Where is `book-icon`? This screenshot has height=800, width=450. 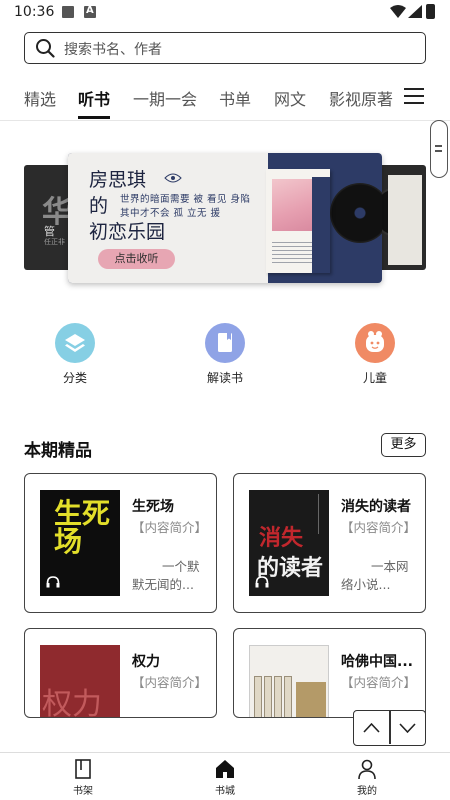
book-icon is located at coordinates (225, 343).